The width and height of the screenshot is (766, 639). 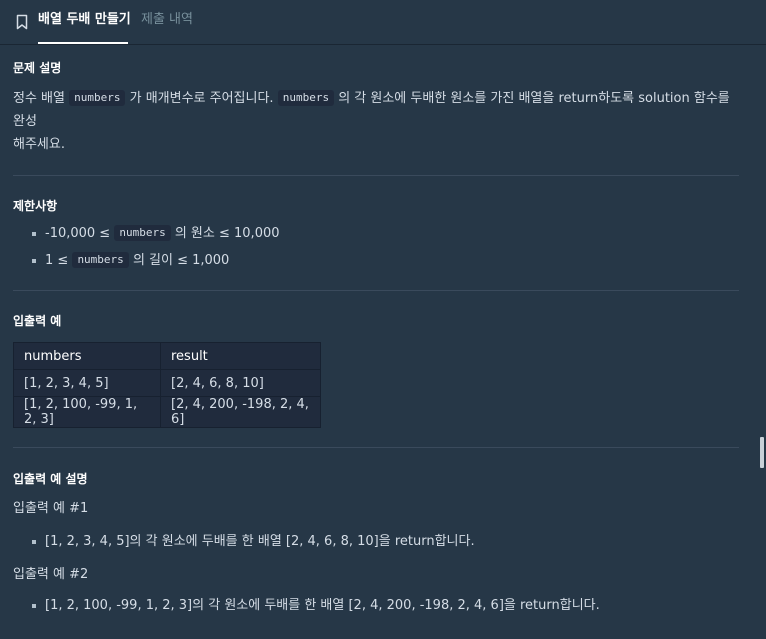 I want to click on constraint-item: -10,000 ≤ numbers 의 원소 ≤ 10,000, so click(x=385, y=236).